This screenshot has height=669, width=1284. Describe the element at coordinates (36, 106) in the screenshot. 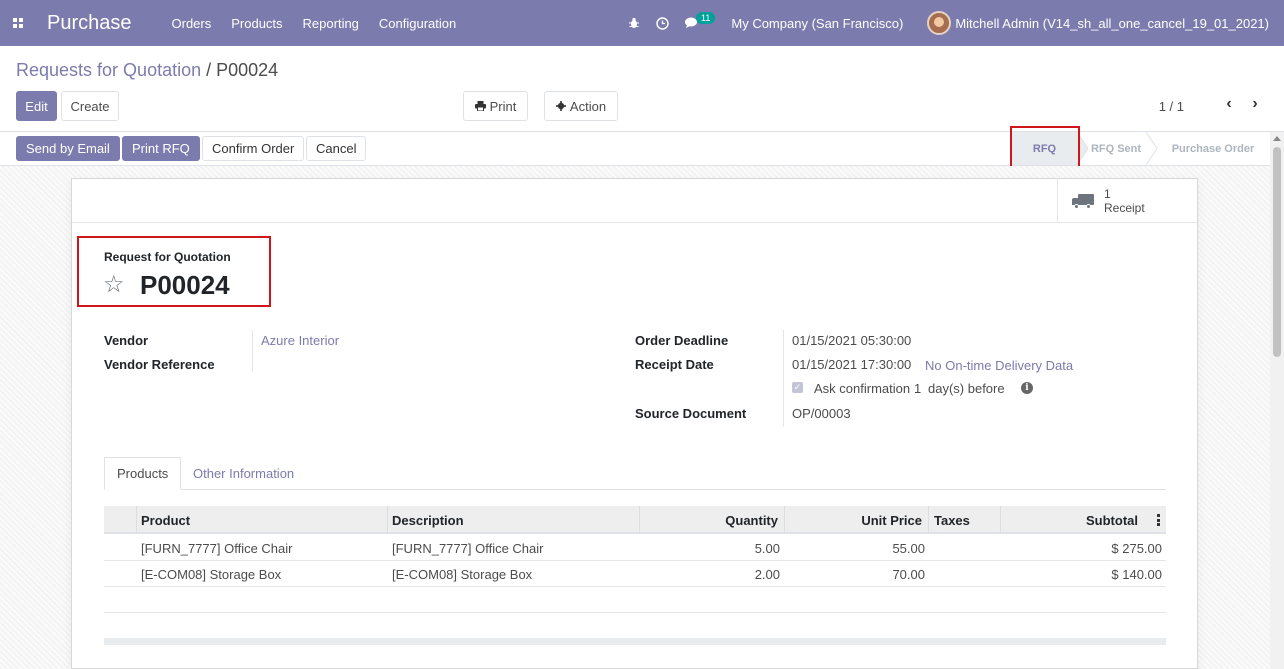

I see `edit-button: Edit` at that location.